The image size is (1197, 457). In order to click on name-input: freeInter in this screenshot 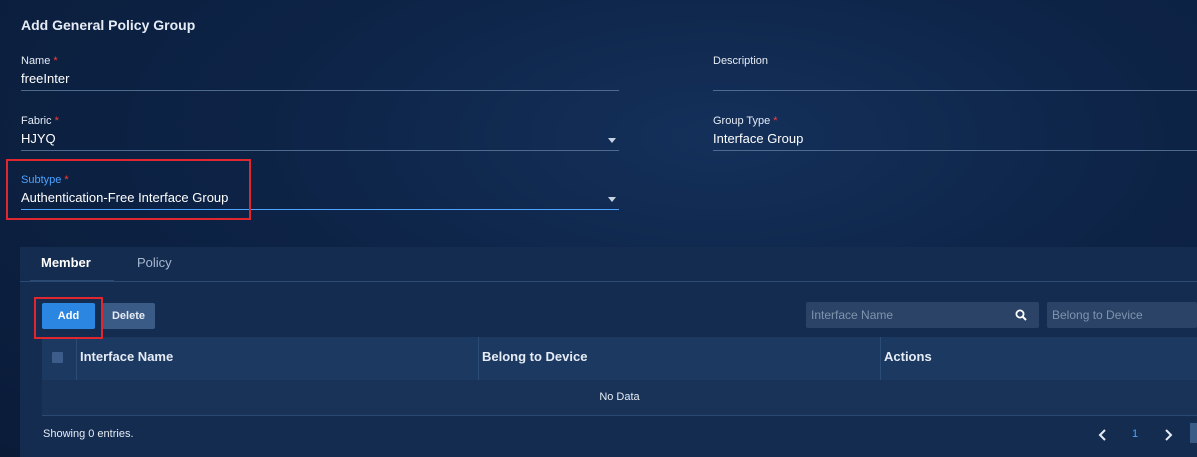, I will do `click(45, 79)`.